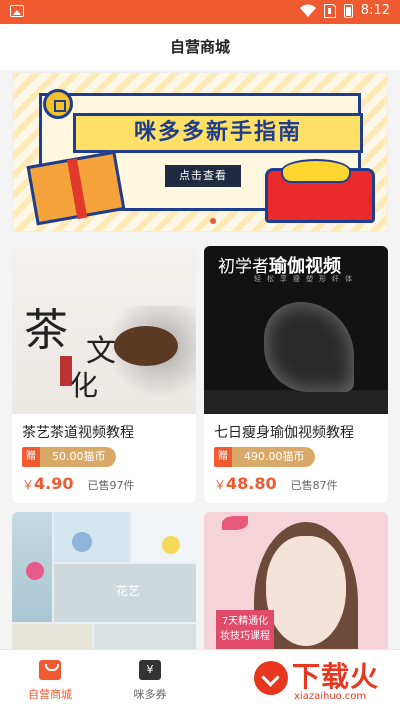  I want to click on sim-icon, so click(329, 10).